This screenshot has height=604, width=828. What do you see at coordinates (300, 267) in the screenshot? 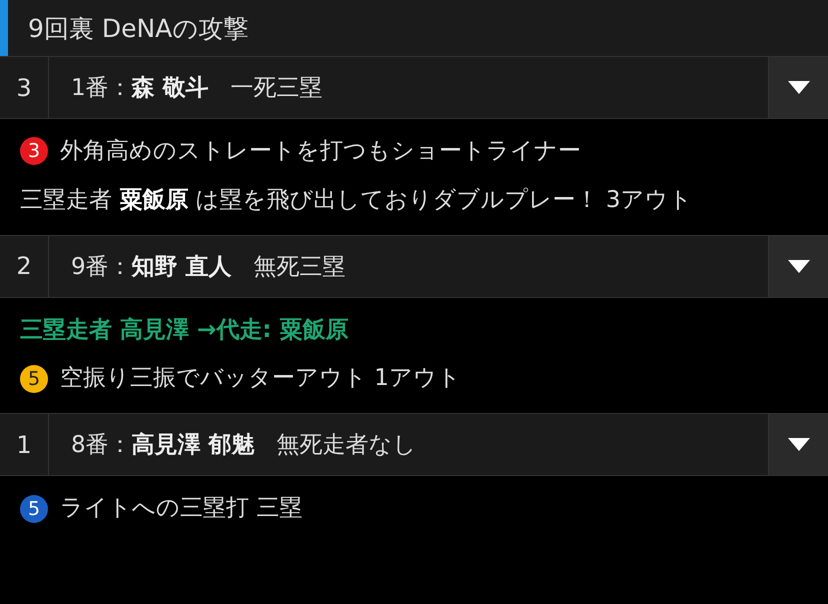
I see `base-situation: 無死三塁` at bounding box center [300, 267].